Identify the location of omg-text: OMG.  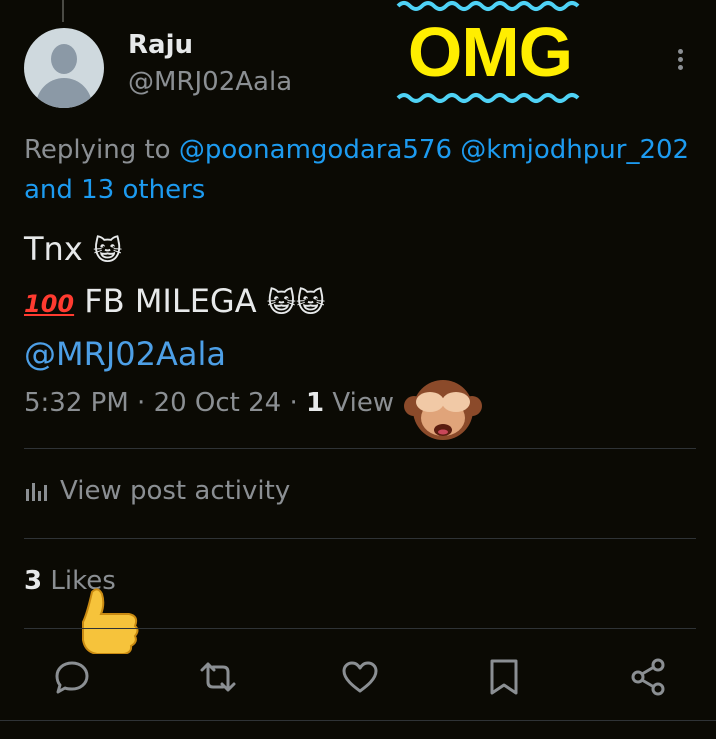
(490, 52).